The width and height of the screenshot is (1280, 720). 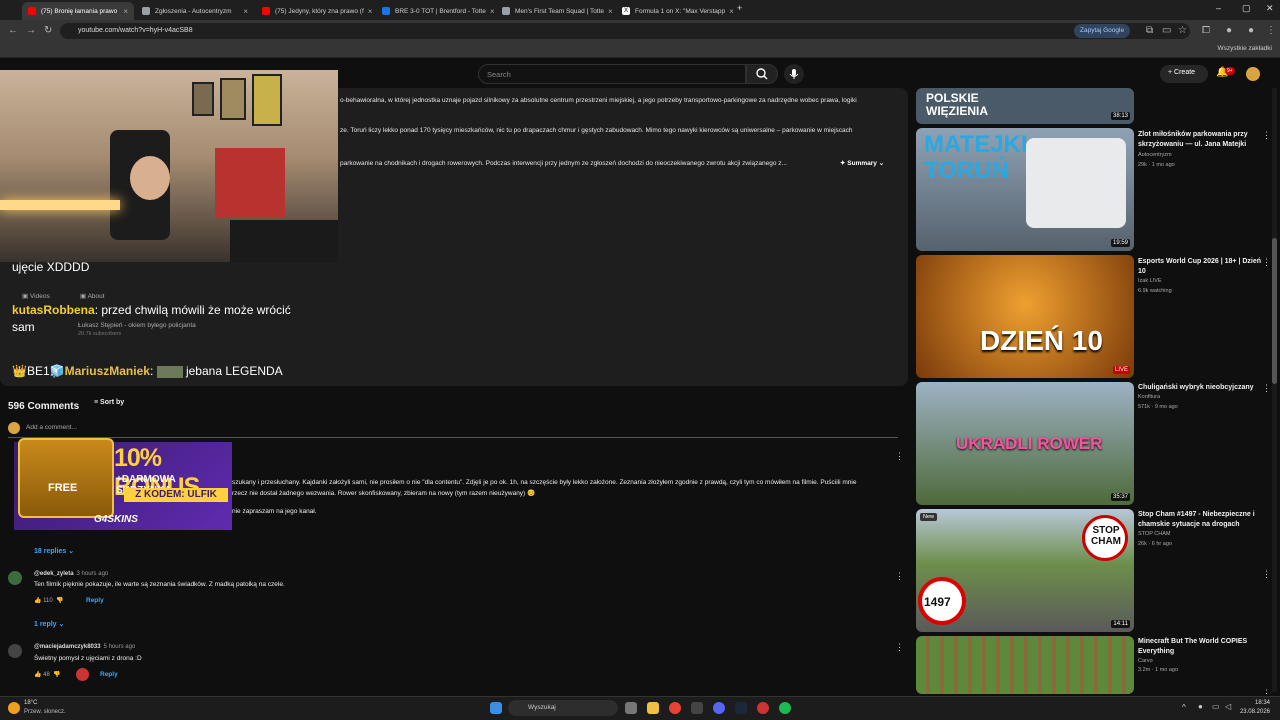 I want to click on search-icon, so click(x=762, y=74).